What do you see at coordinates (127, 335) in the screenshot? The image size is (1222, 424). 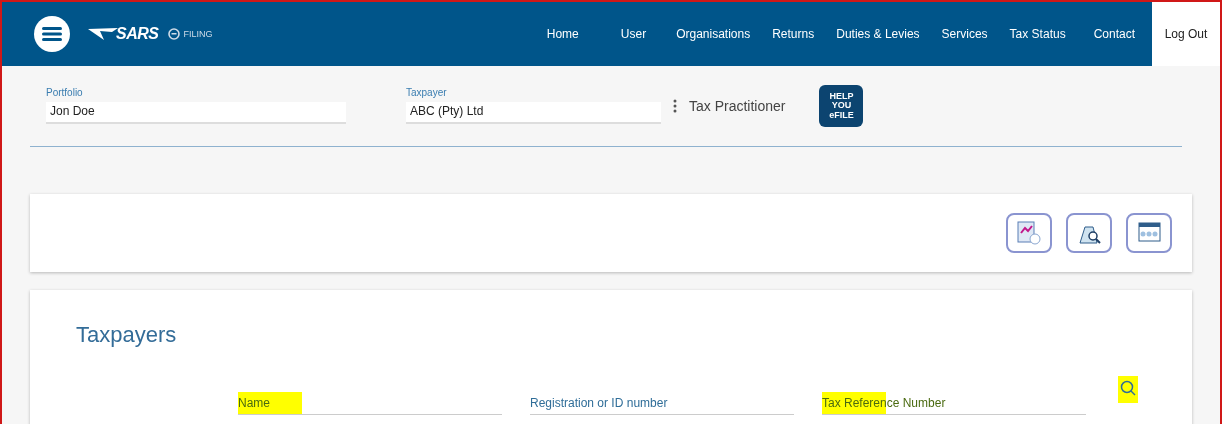 I see `section-title: Taxpayers` at bounding box center [127, 335].